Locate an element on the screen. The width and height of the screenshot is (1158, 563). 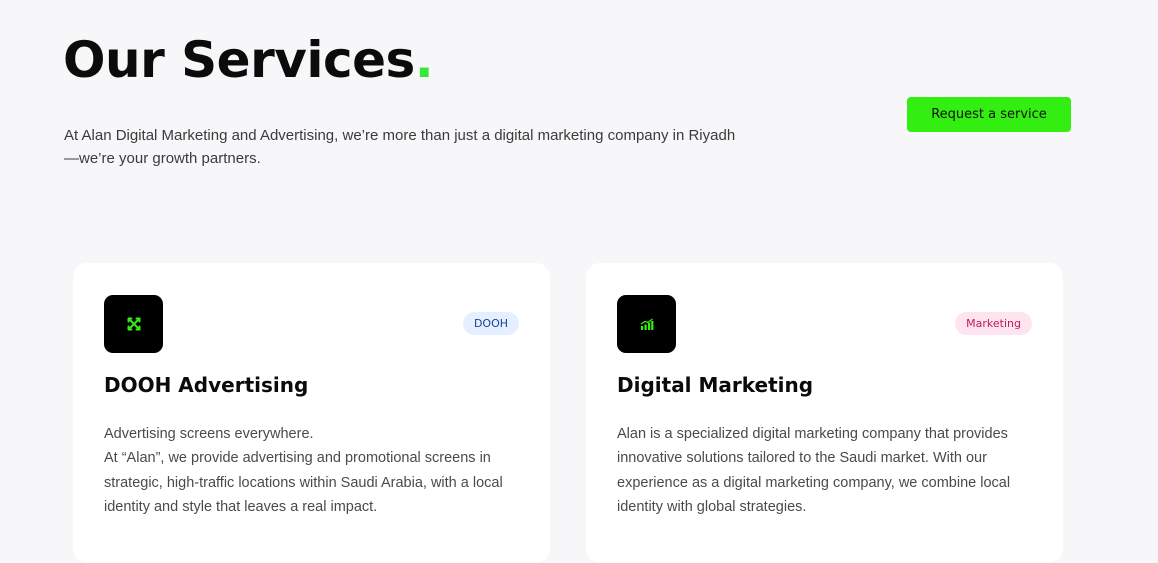
bar-chart-growth-icon is located at coordinates (646, 324).